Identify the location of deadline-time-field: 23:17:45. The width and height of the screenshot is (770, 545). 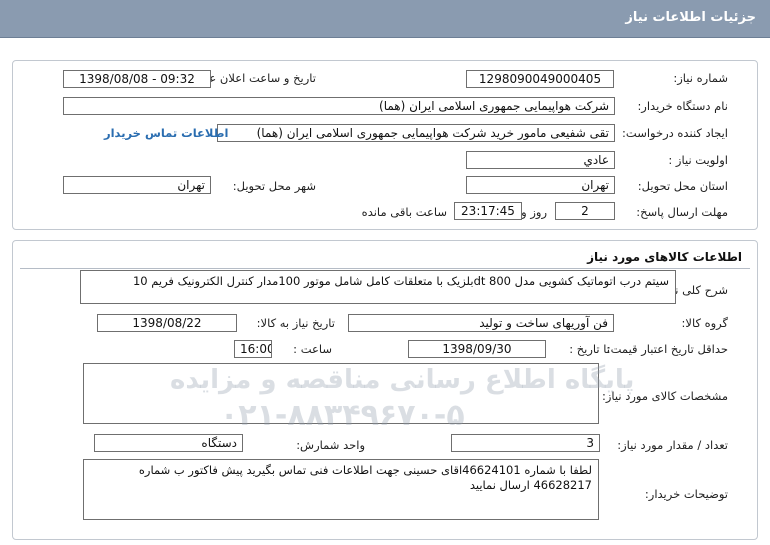
(488, 211).